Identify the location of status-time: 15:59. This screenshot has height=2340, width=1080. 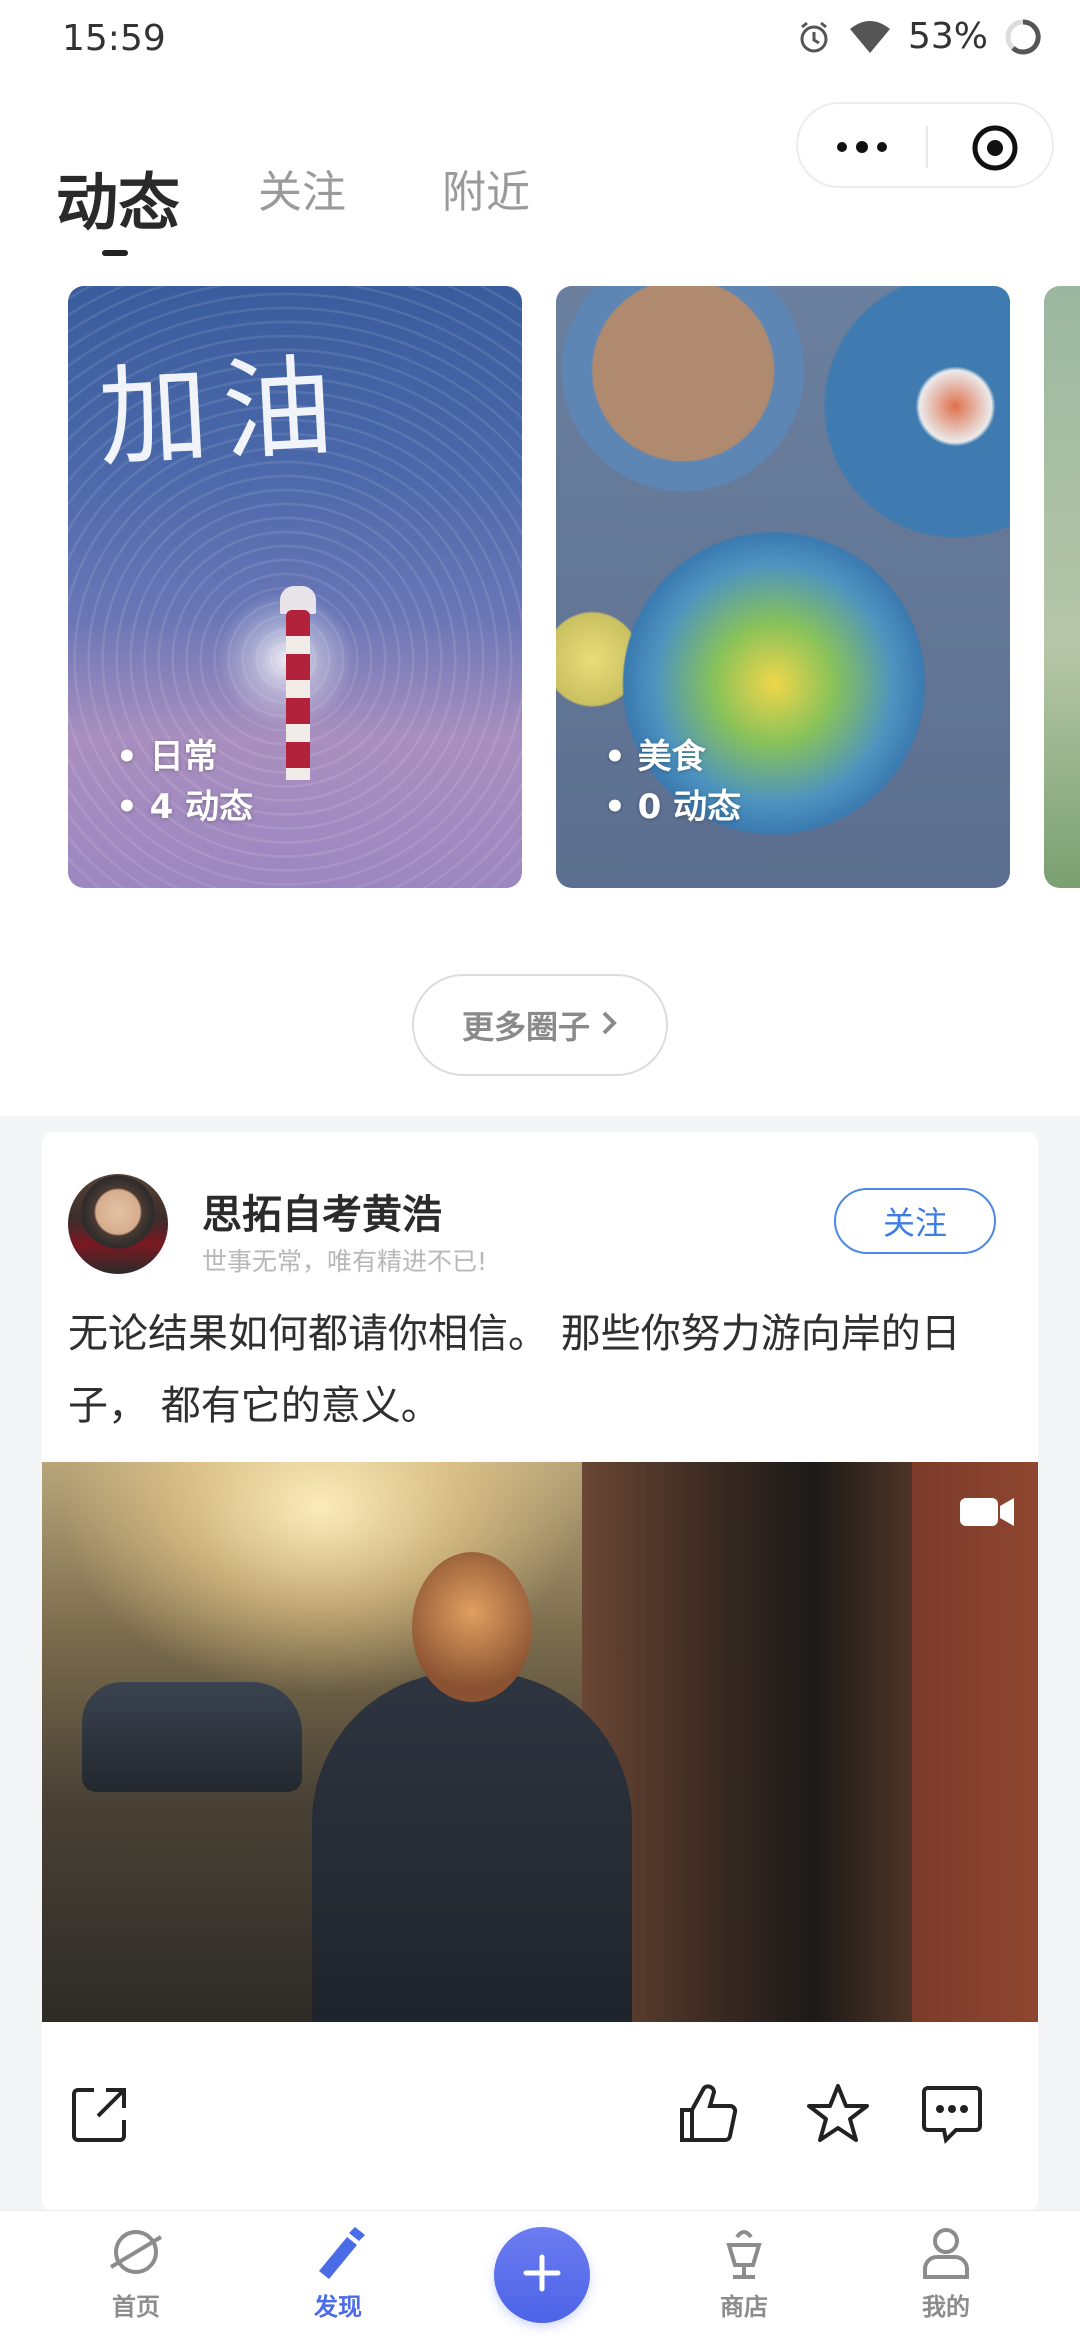
(114, 38).